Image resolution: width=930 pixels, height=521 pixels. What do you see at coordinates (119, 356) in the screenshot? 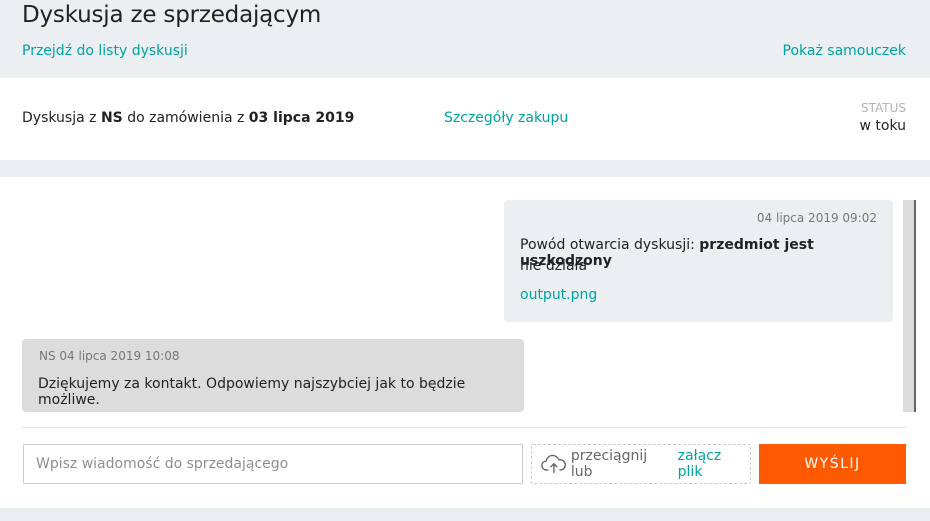
I see `message-timestamp: 04 lipca 2019 10:08` at bounding box center [119, 356].